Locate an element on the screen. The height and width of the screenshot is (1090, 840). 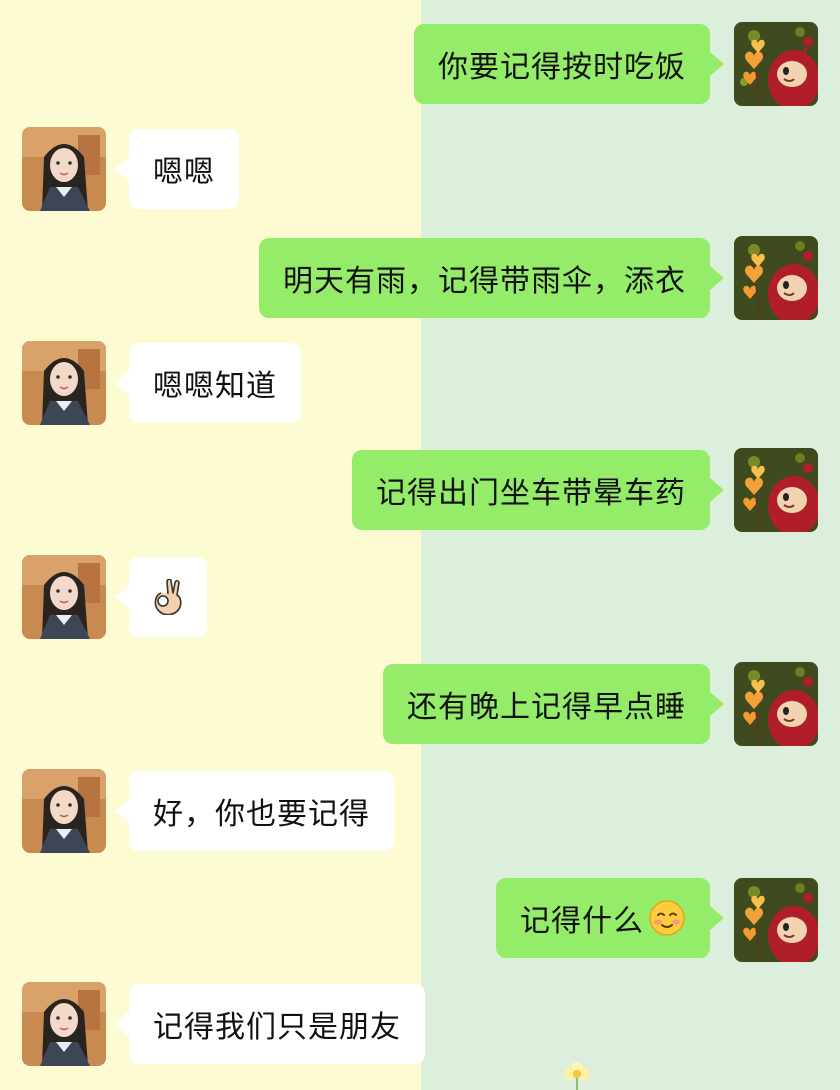
ok-hand-emoji-icon is located at coordinates (168, 597).